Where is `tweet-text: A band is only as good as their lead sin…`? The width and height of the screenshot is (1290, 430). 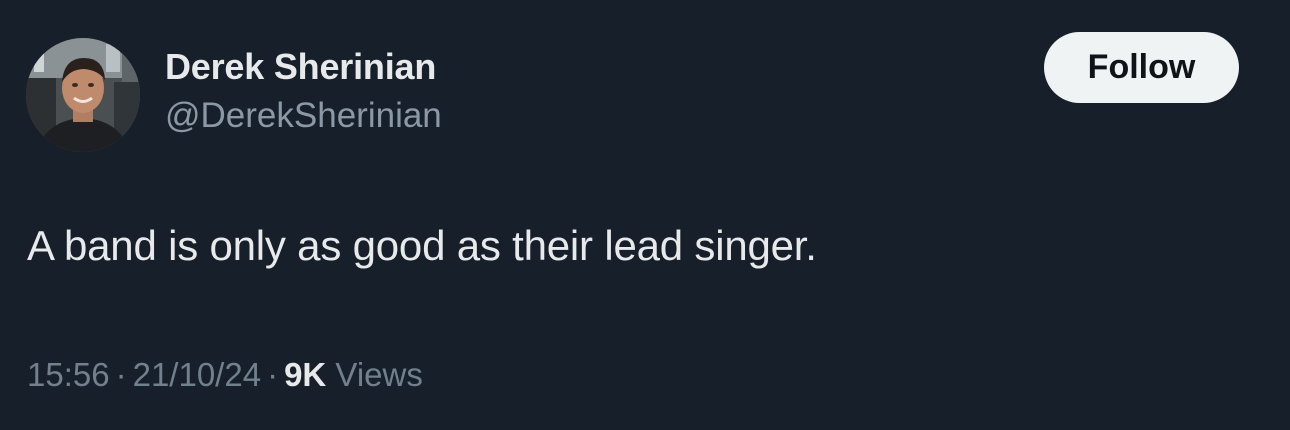
tweet-text: A band is only as good as their lead sin… is located at coordinates (422, 245).